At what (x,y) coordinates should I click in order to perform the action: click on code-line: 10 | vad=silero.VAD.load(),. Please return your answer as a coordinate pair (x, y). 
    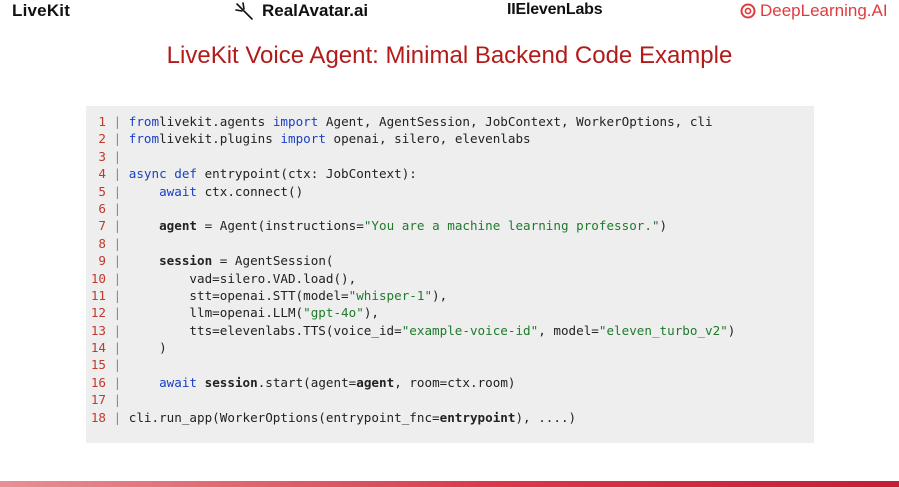
    Looking at the image, I should click on (450, 278).